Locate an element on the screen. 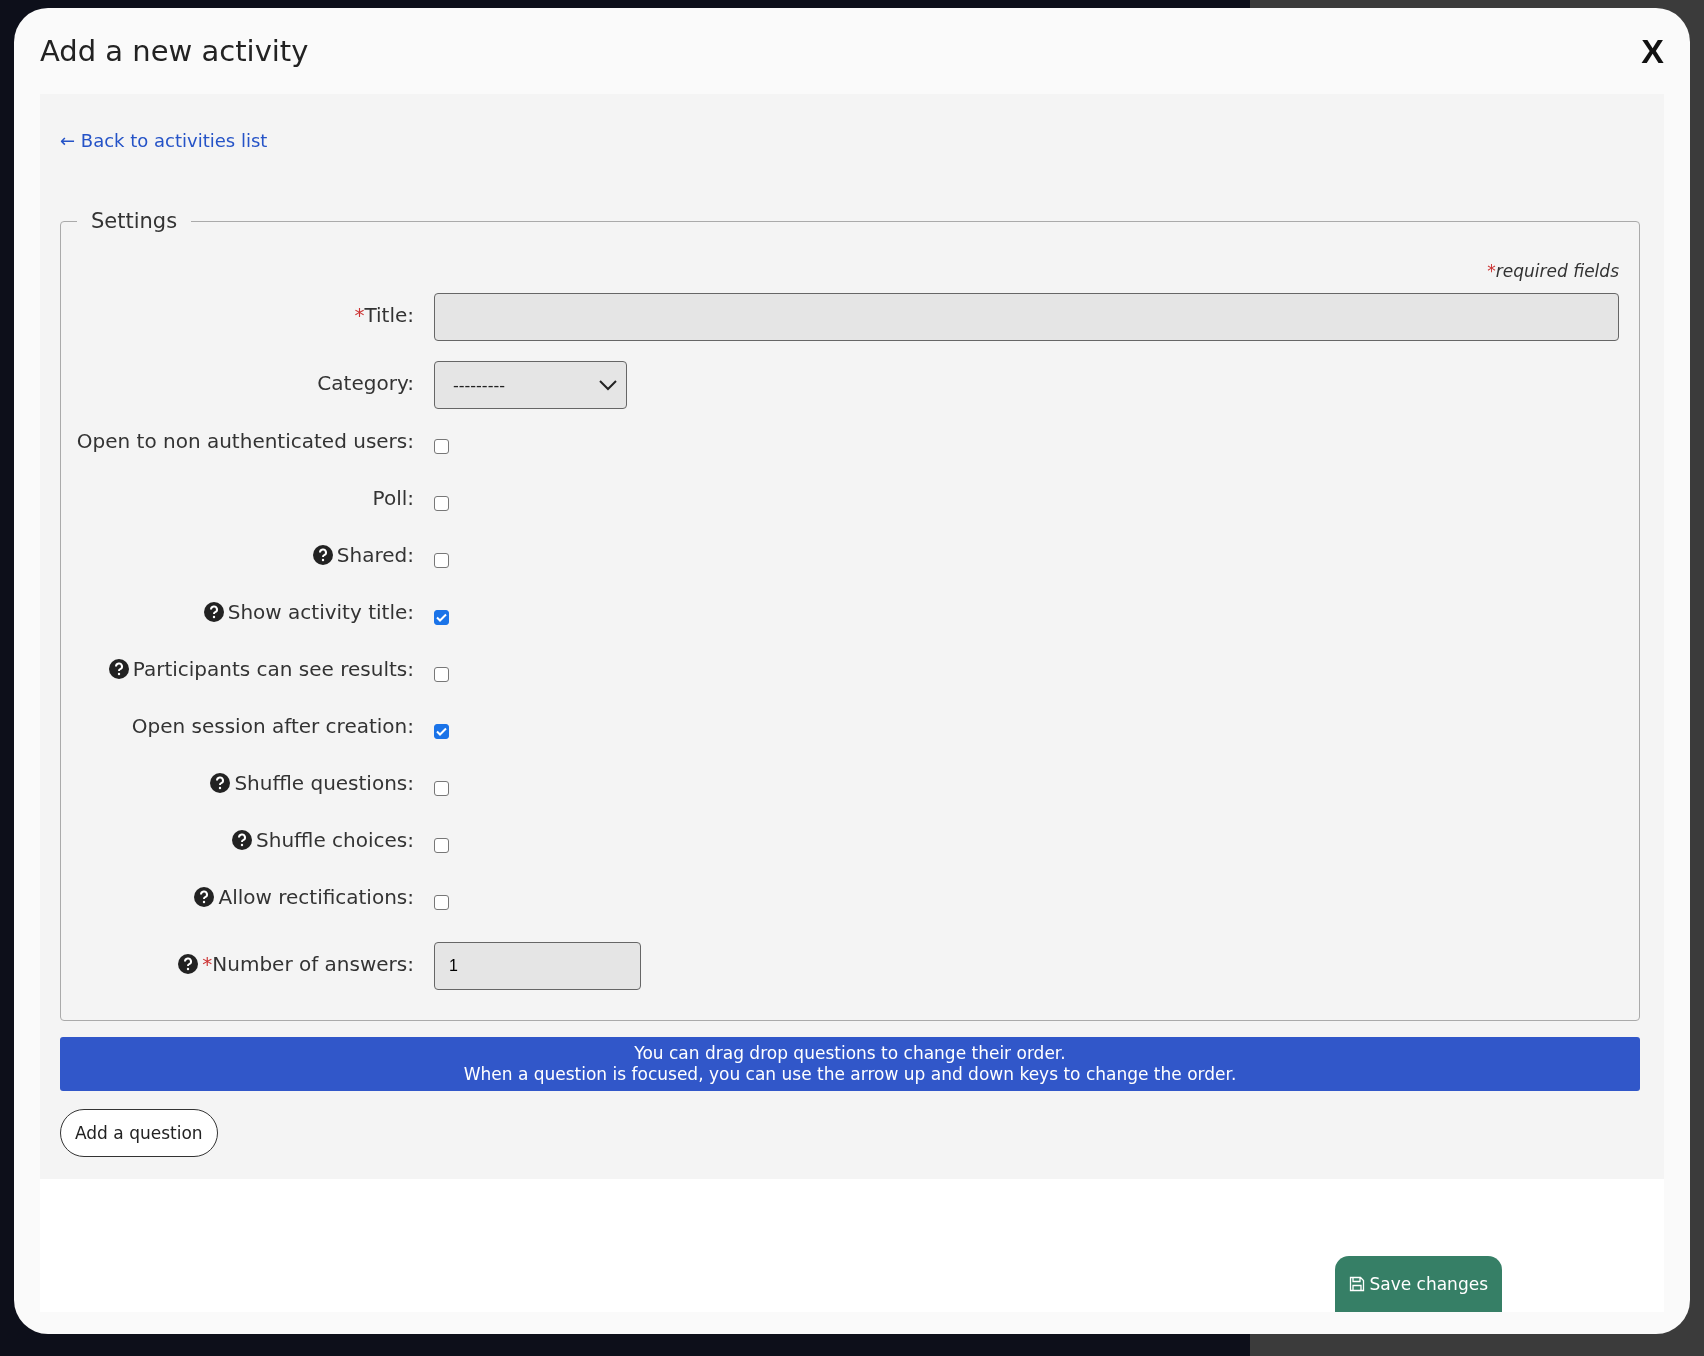  number-input: 1 is located at coordinates (537, 966).